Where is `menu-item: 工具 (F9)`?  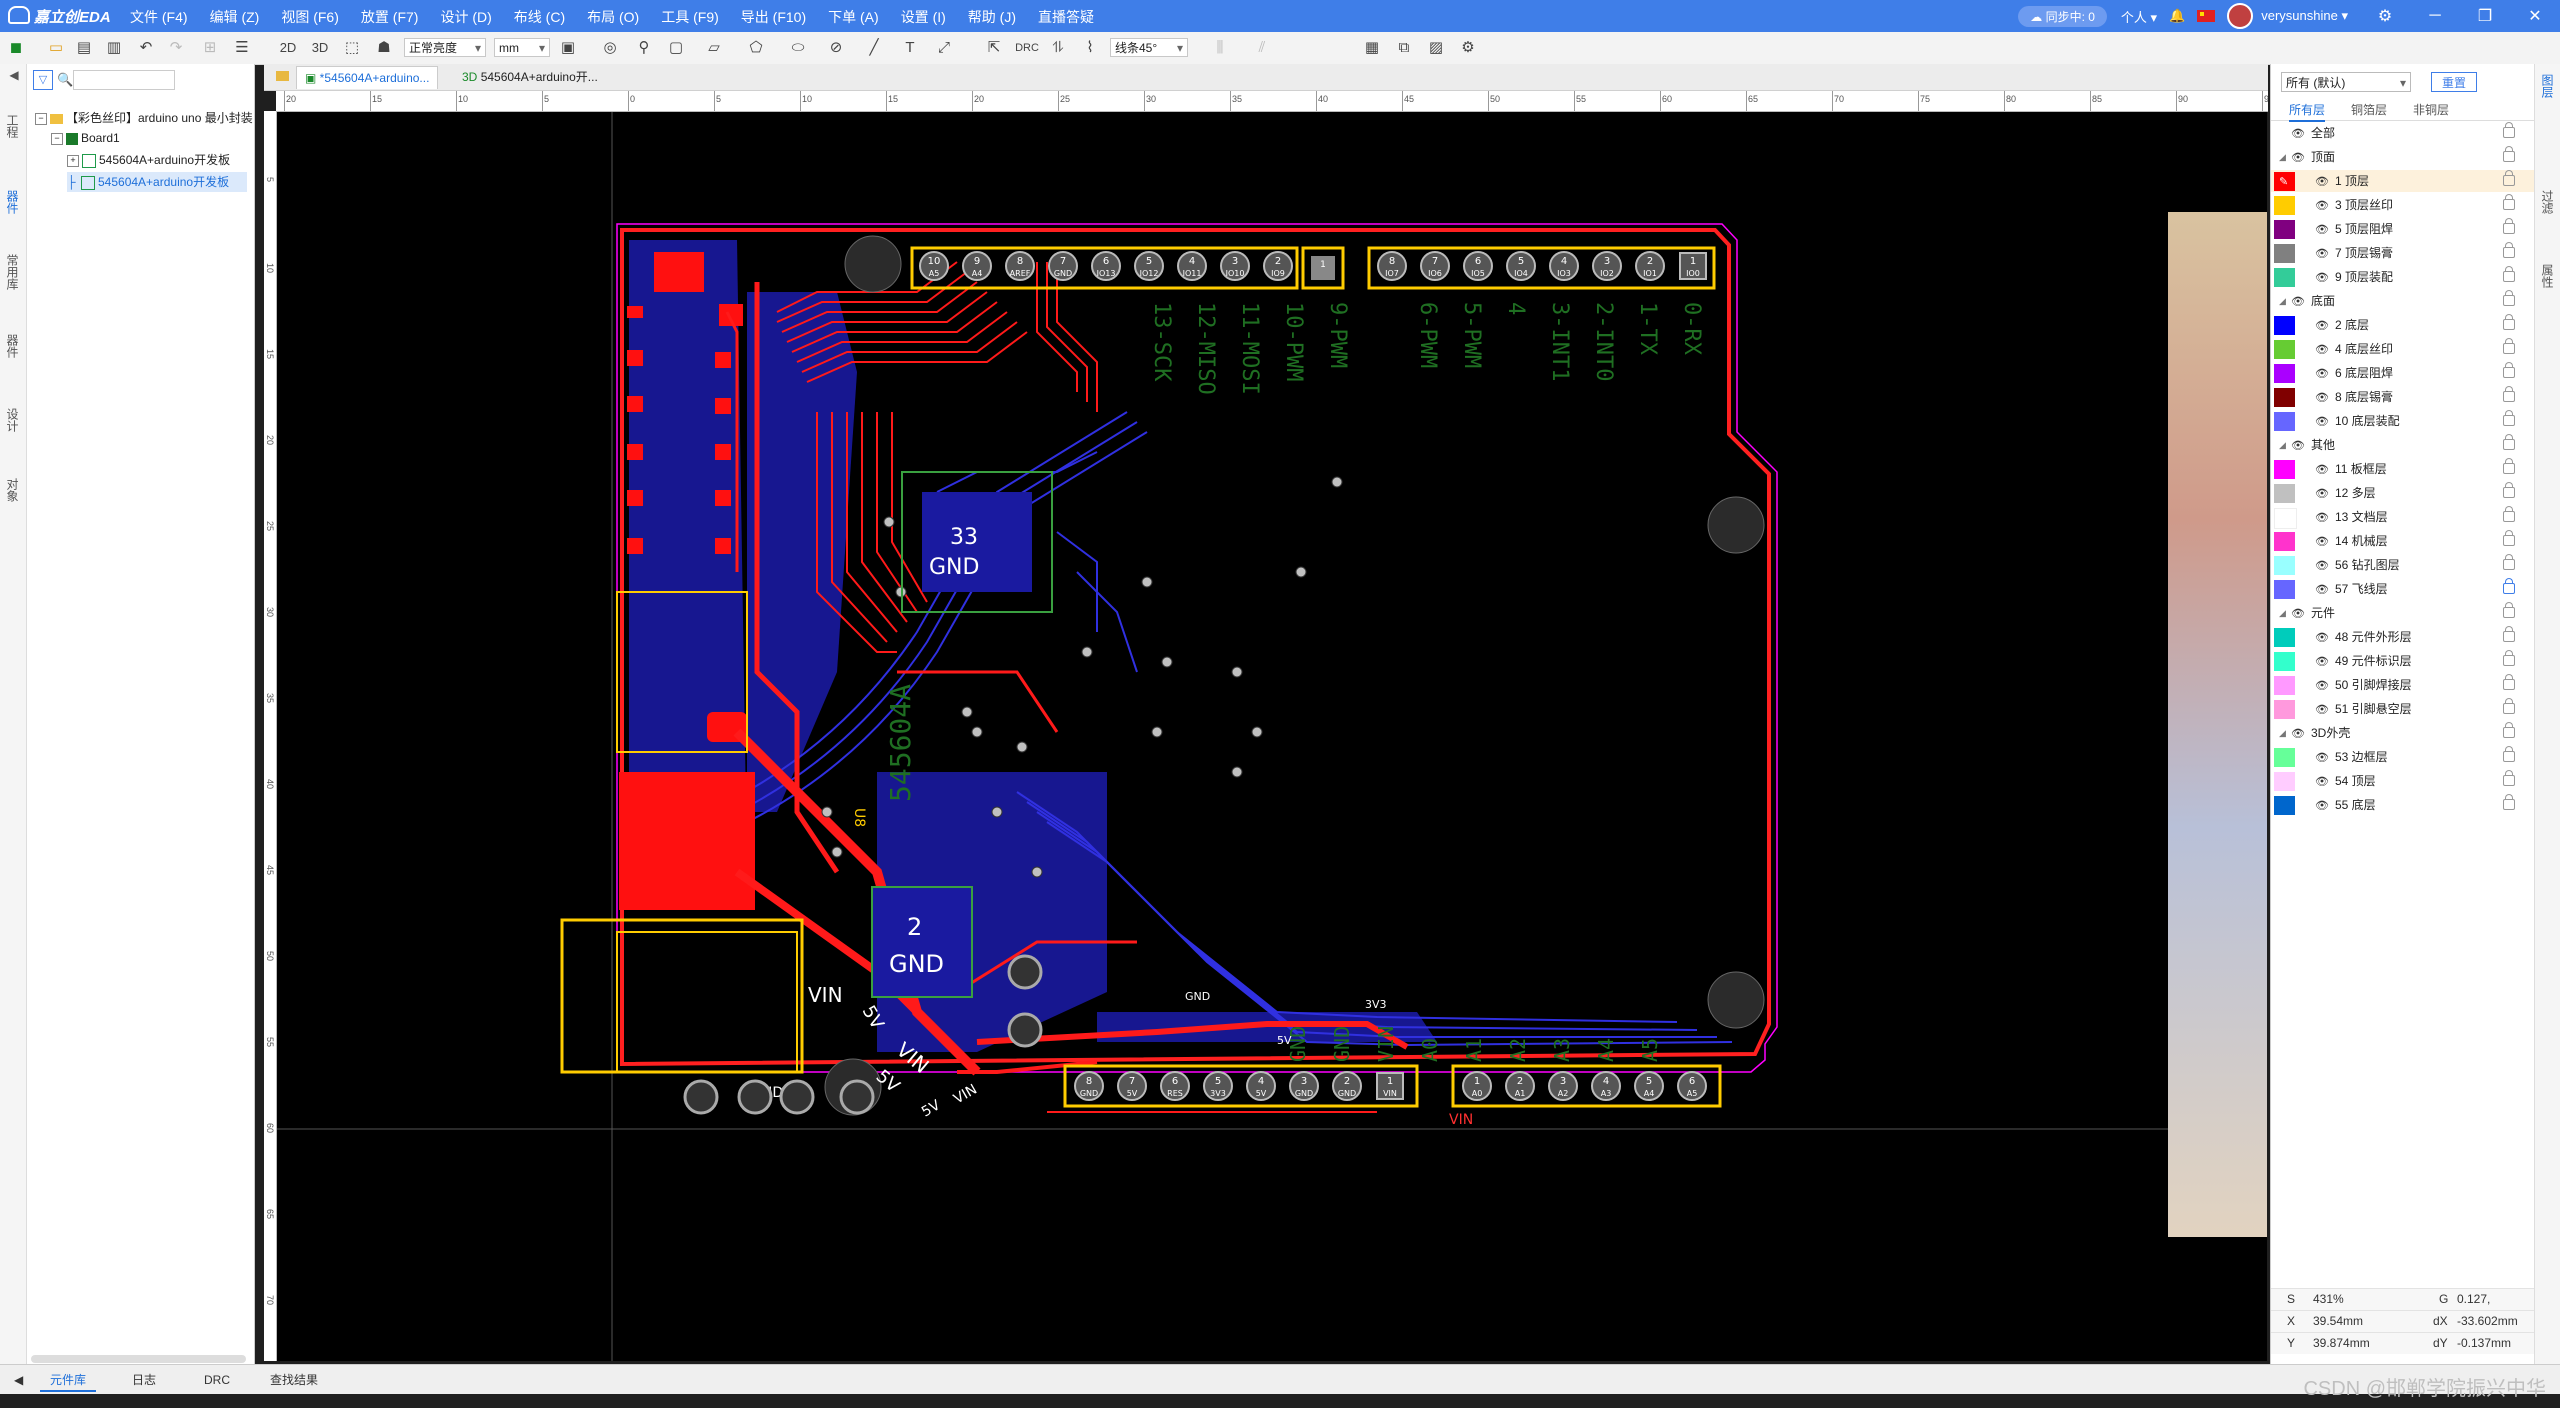 menu-item: 工具 (F9) is located at coordinates (690, 17).